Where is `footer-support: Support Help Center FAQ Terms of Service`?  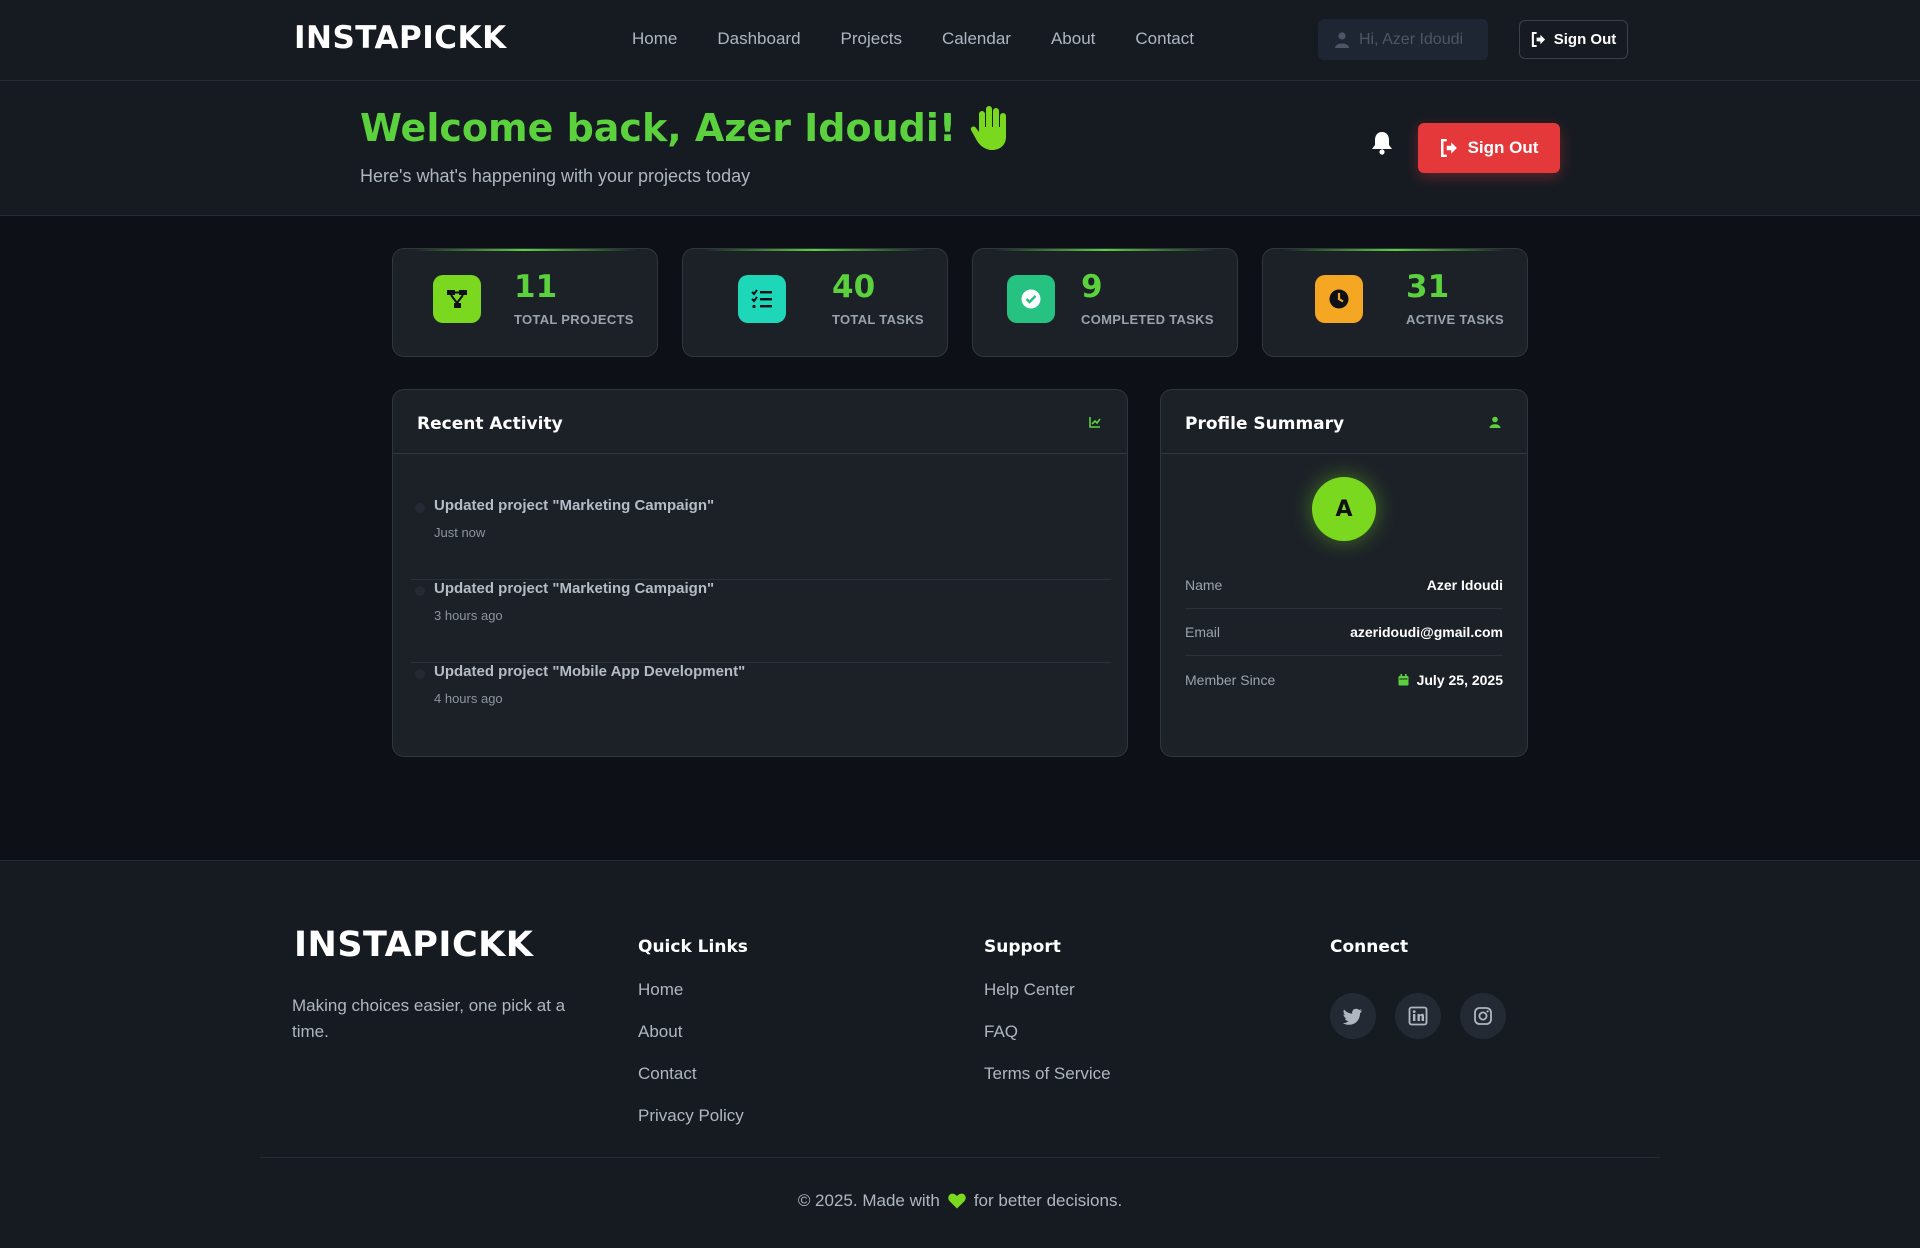
footer-support: Support Help Center FAQ Terms of Service is located at coordinates (1047, 1005).